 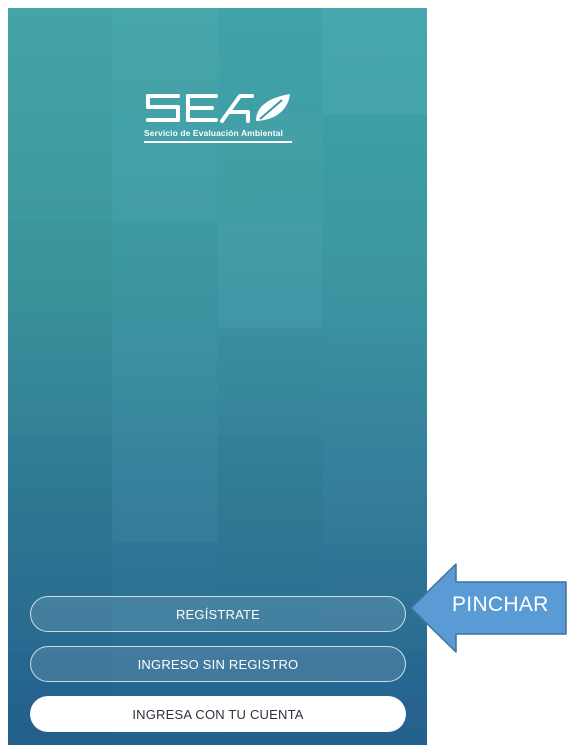 What do you see at coordinates (218, 714) in the screenshot?
I see `login-with-account-button: INGRESA CON TU CUENTA` at bounding box center [218, 714].